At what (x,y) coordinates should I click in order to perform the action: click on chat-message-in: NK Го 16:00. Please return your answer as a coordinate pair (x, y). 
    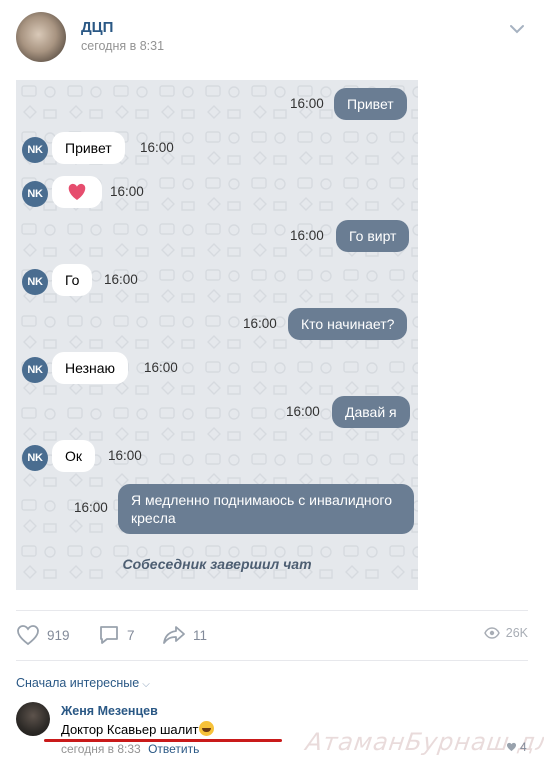
    Looking at the image, I should click on (217, 281).